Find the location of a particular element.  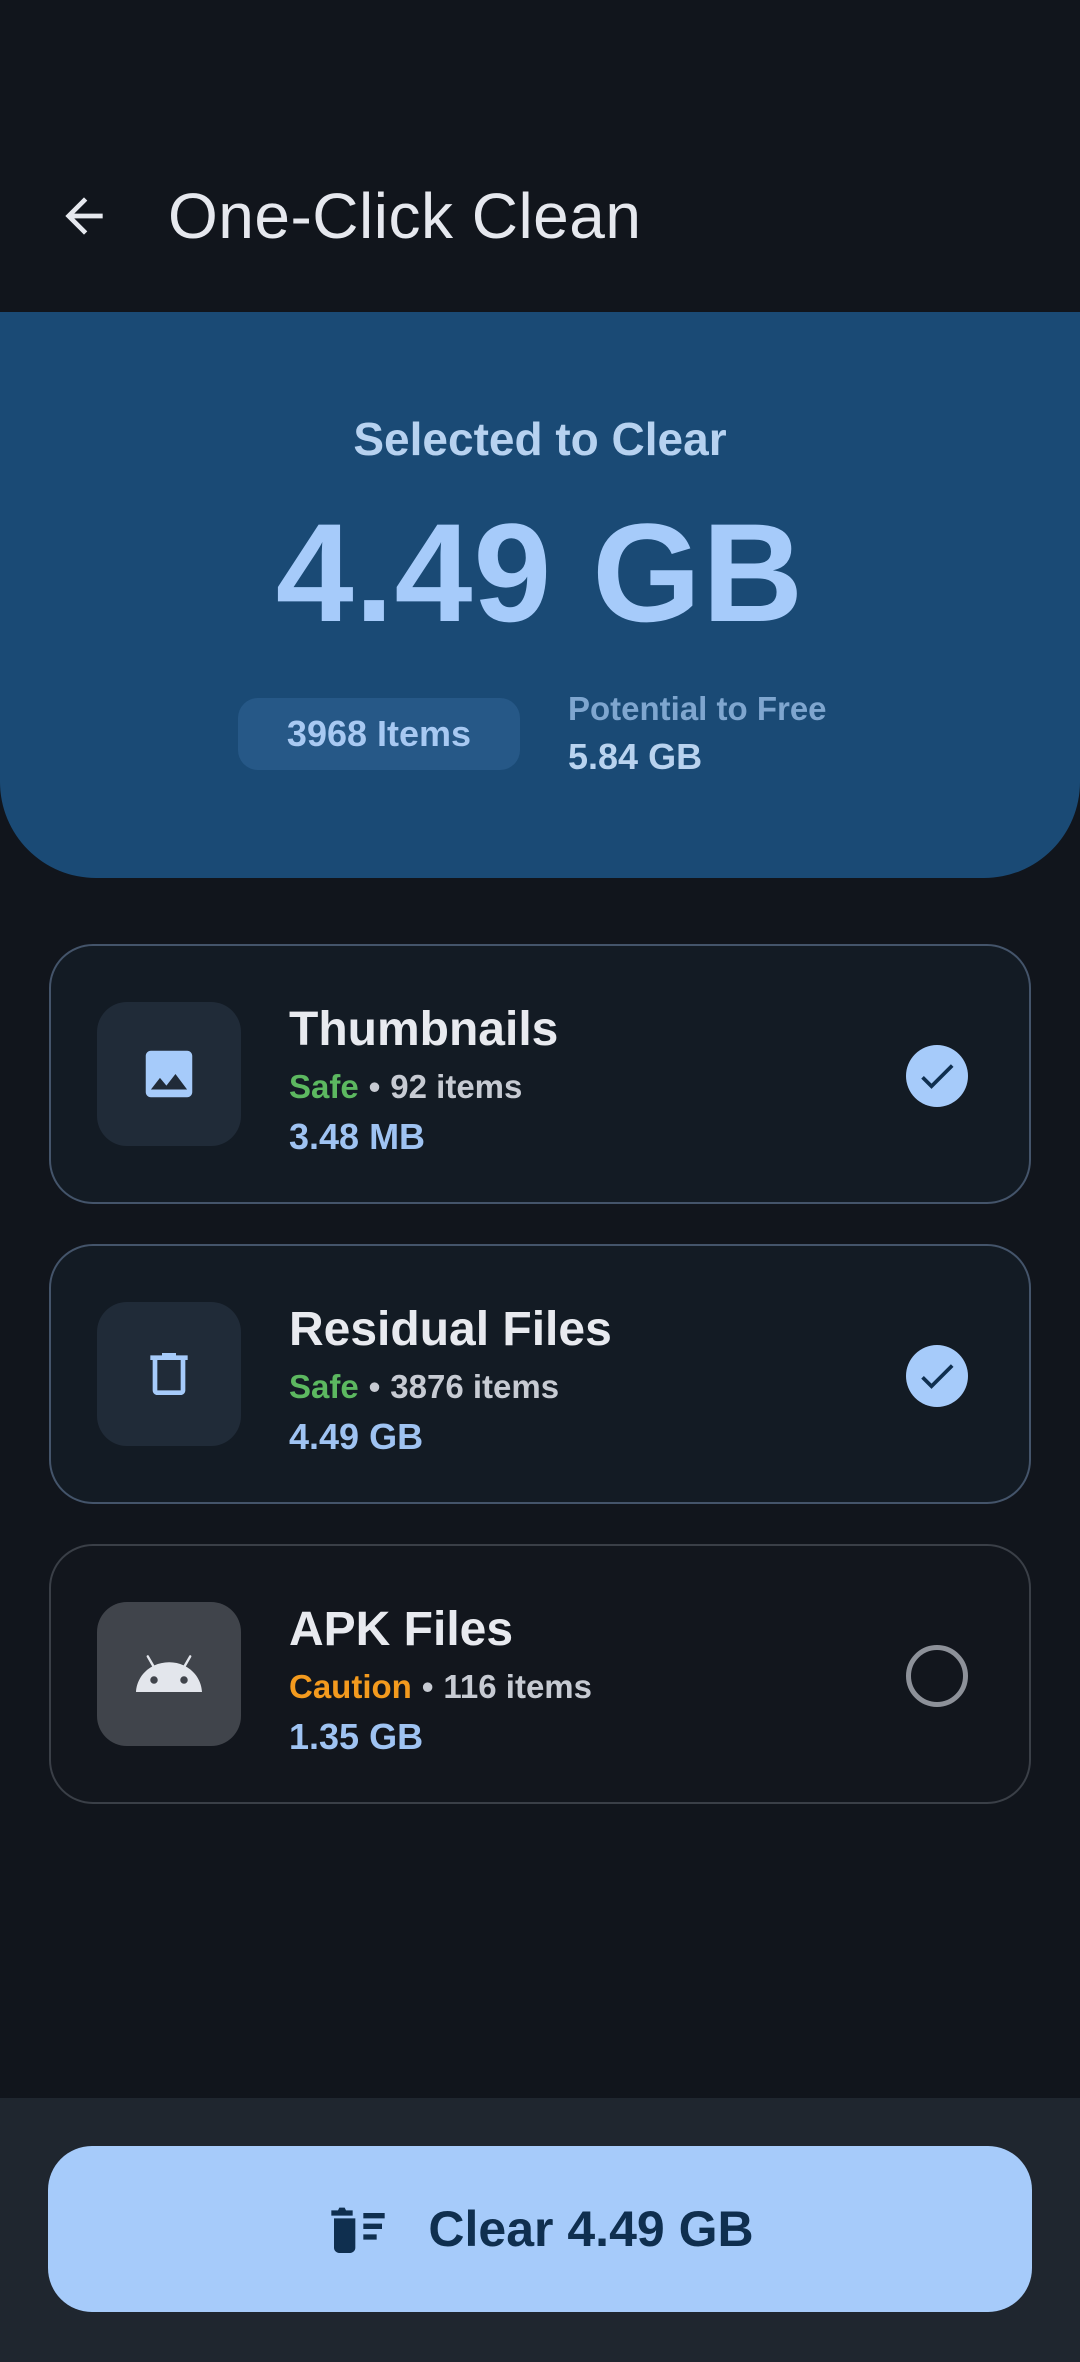

category-card-residual-files: Residual Files Safe • 3876 items 4.49 GB is located at coordinates (540, 1374).